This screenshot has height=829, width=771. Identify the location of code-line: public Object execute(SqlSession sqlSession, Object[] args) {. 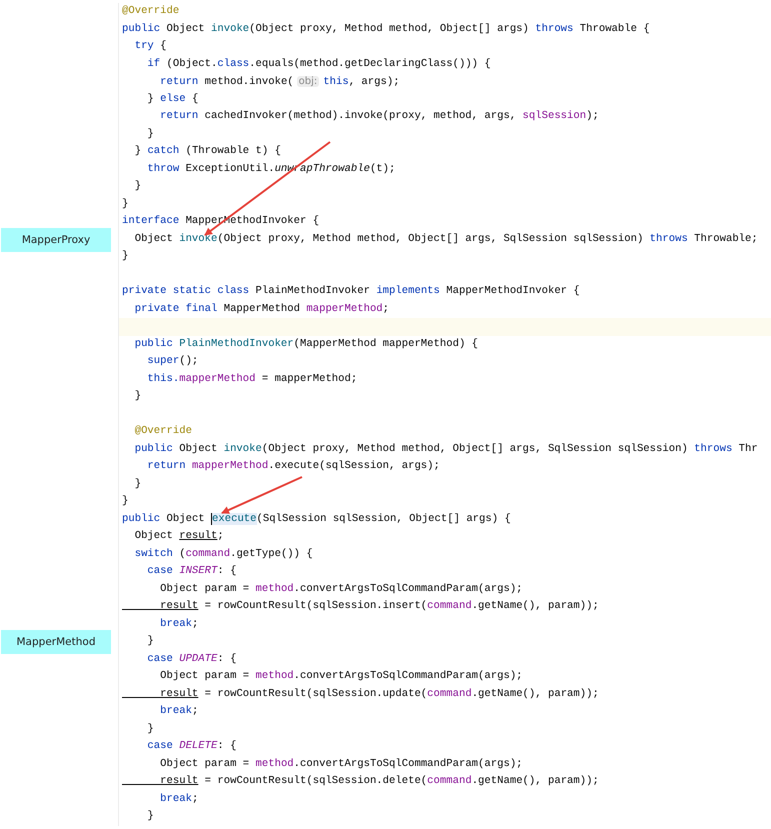
(444, 519).